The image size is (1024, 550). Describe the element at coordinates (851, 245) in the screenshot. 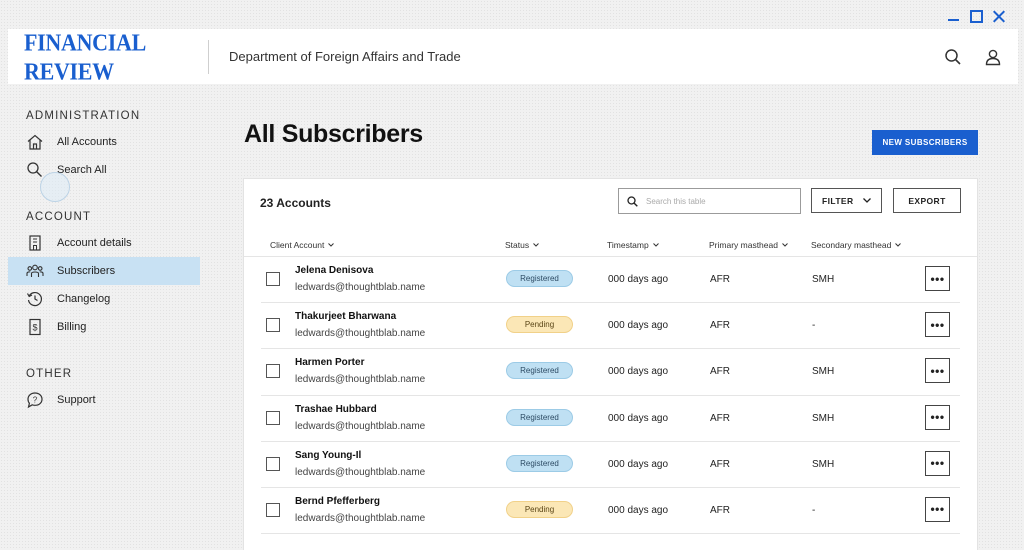

I see `column-header-label: Secondary masthead` at that location.